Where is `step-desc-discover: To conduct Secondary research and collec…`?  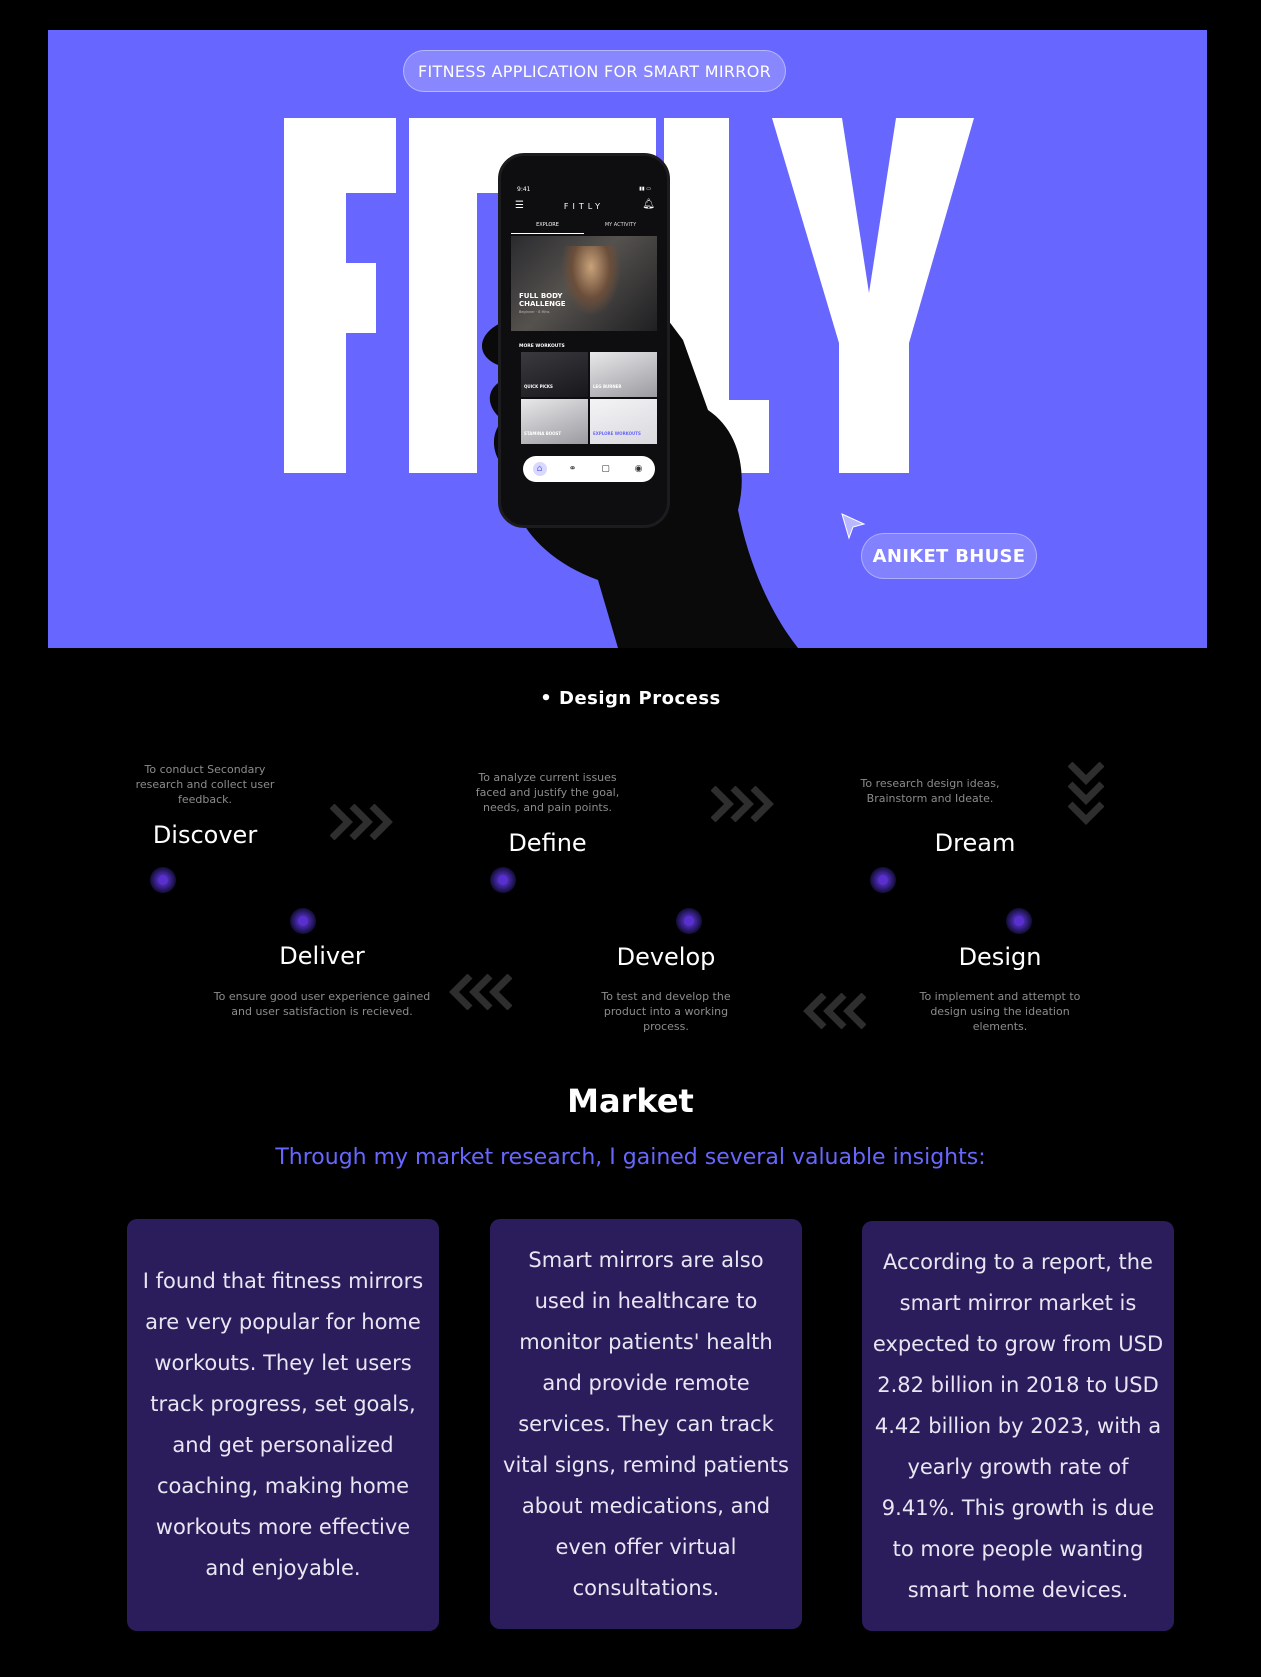
step-desc-discover: To conduct Secondary research and collec… is located at coordinates (205, 784).